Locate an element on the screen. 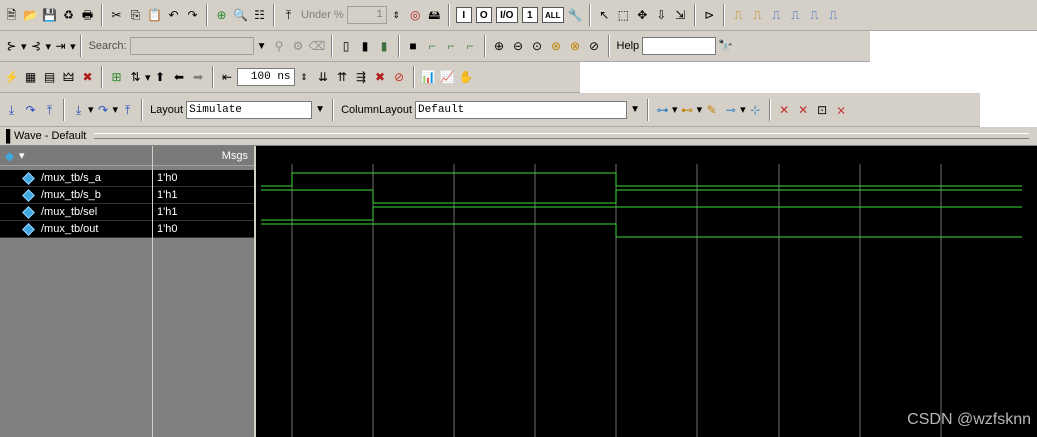  cursor-delete-icon: ✕ is located at coordinates (784, 109).